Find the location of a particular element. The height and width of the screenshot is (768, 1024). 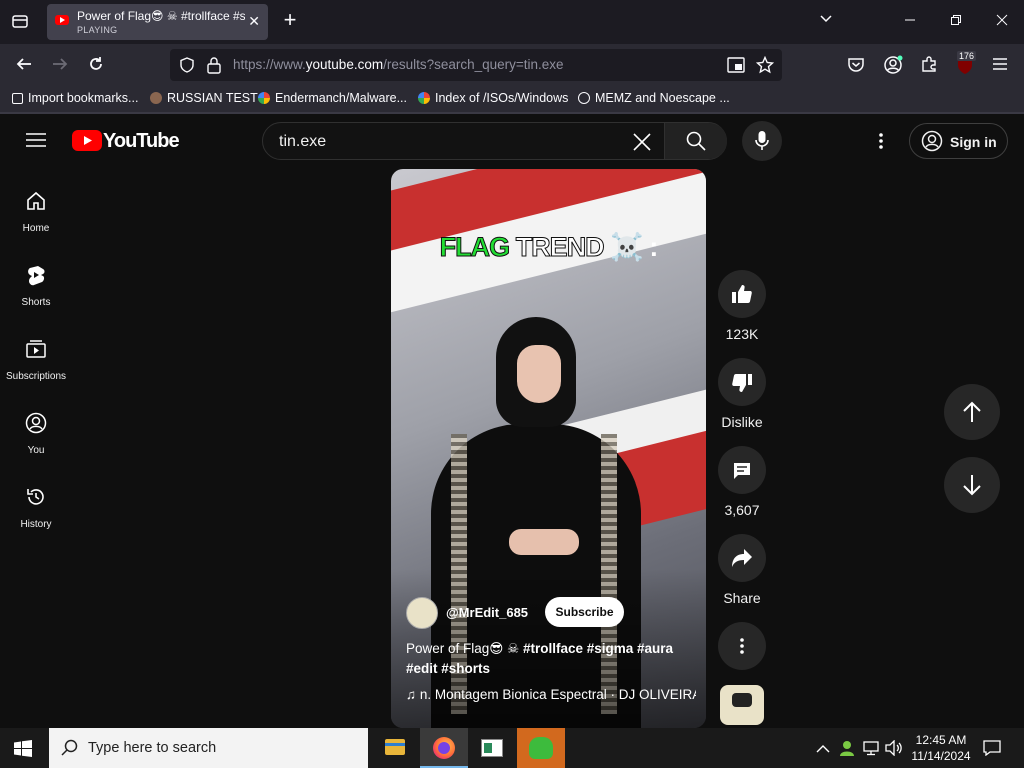

back-icon is located at coordinates (24, 67).